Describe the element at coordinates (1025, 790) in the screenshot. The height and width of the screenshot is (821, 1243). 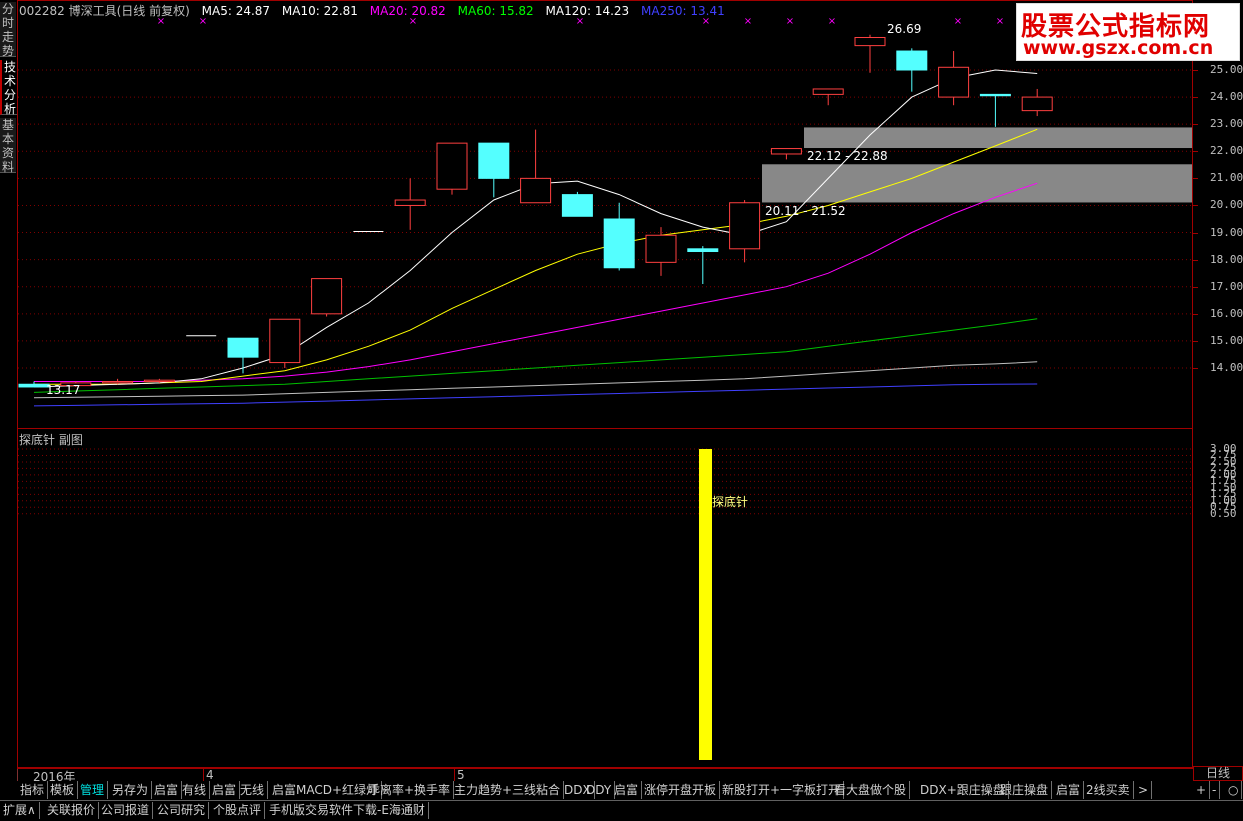
I see `toolbar-button: 跟庄操盘` at that location.